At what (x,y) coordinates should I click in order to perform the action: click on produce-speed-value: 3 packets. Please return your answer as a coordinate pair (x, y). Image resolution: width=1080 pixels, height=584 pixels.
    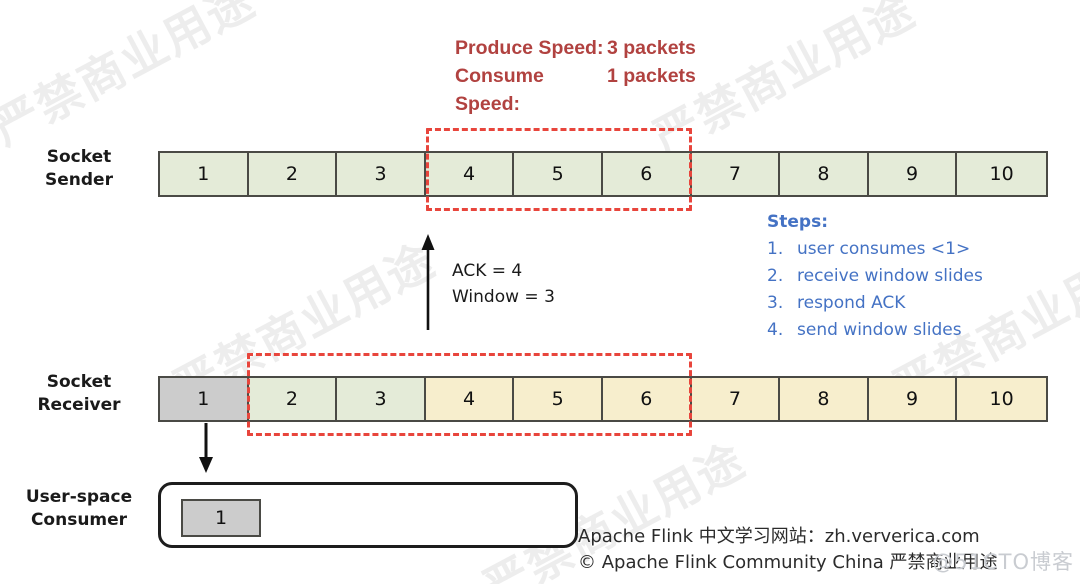
    Looking at the image, I should click on (651, 48).